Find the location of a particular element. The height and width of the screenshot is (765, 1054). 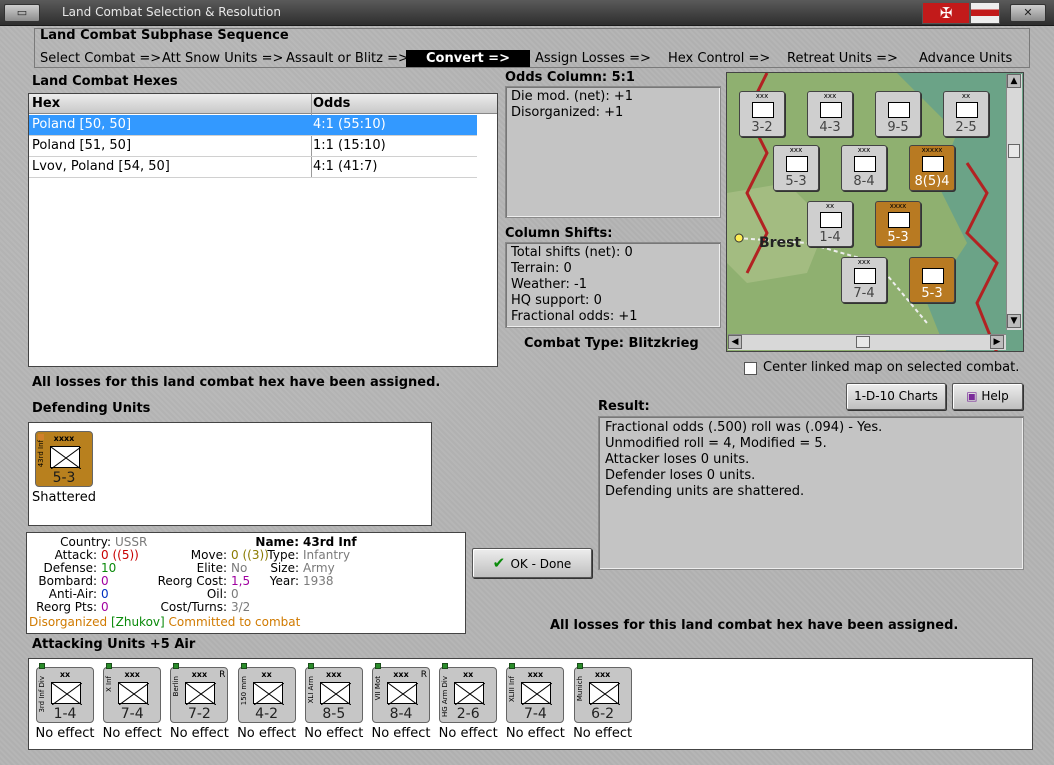

info-cost-value: 3/2 is located at coordinates (241, 607).